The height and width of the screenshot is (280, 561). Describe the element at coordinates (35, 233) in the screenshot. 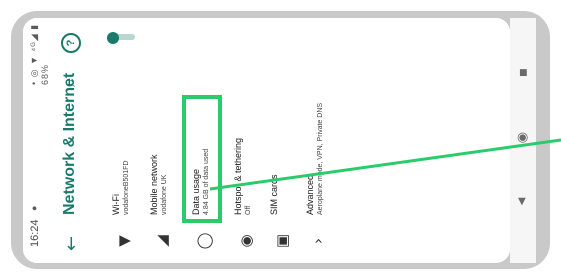

I see `status-time: 16:24` at that location.